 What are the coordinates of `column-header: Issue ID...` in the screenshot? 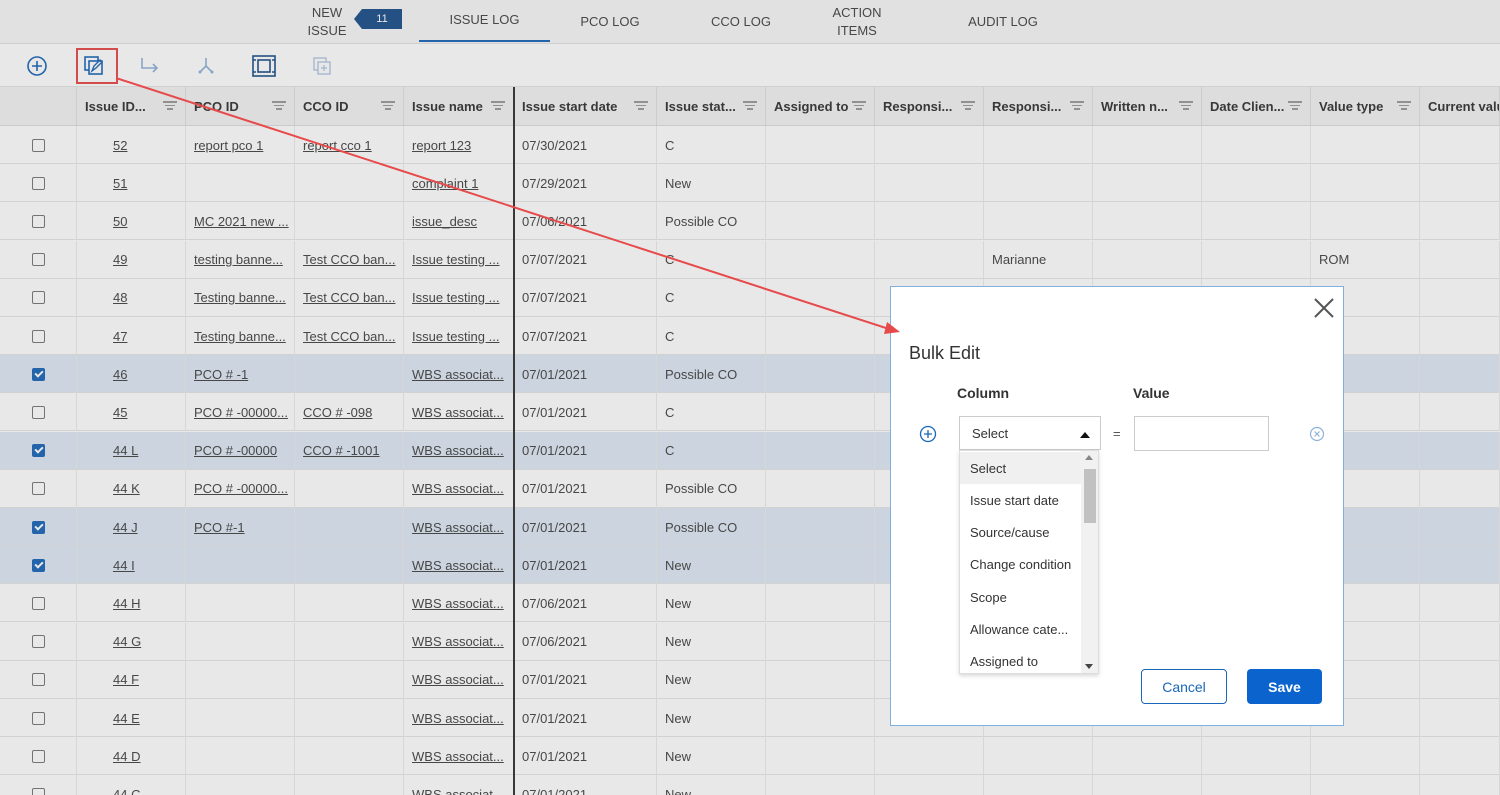 It's located at (131, 106).